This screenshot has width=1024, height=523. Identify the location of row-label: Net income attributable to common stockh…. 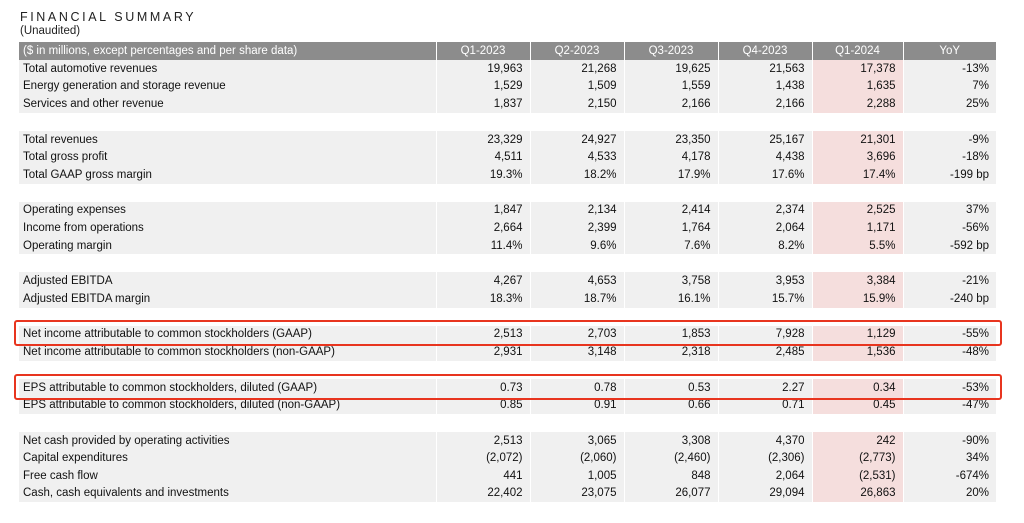
(228, 334).